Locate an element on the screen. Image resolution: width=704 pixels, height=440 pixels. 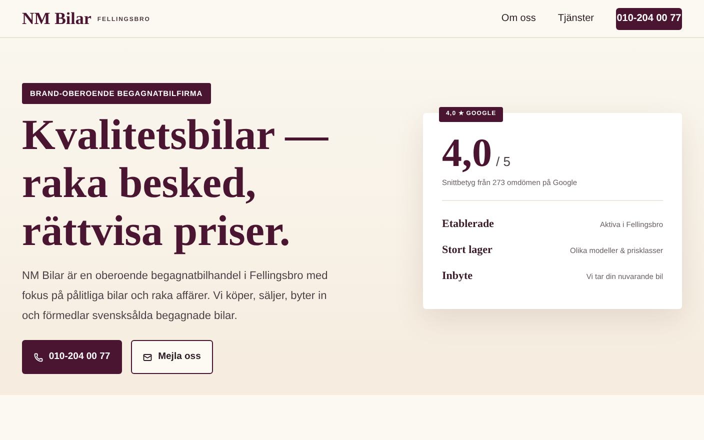
nav-link: Tjänster is located at coordinates (576, 18).